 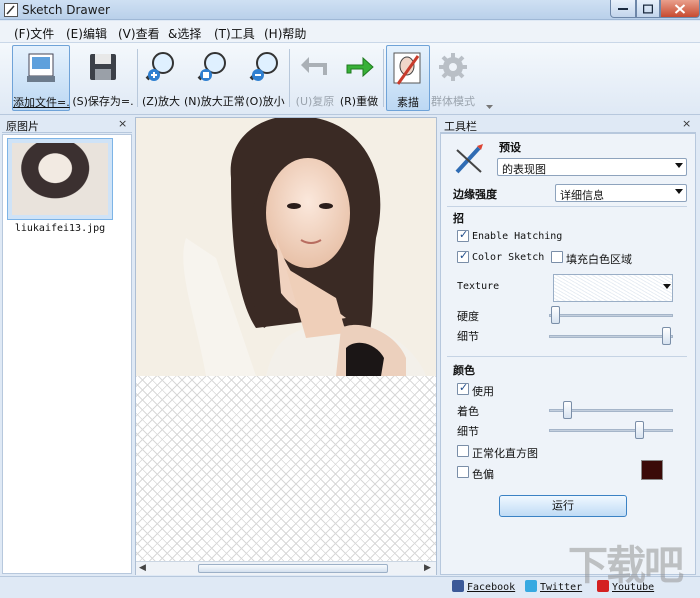 What do you see at coordinates (567, 410) in the screenshot?
I see `tint-slider-thumb` at bounding box center [567, 410].